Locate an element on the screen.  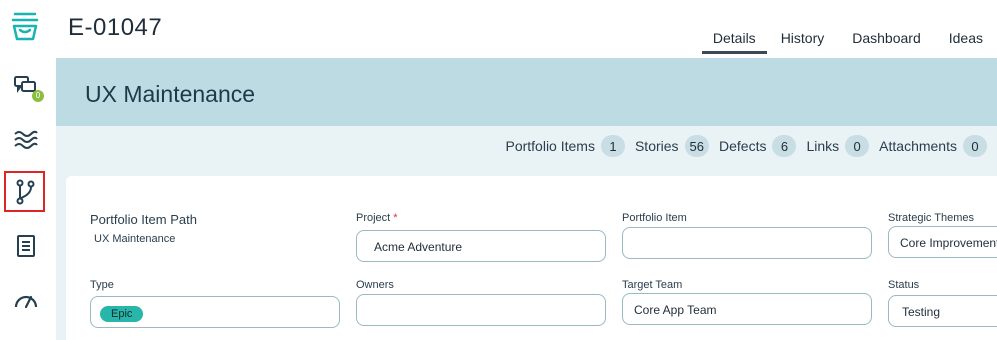
project-field: Acme Adventure is located at coordinates (481, 246).